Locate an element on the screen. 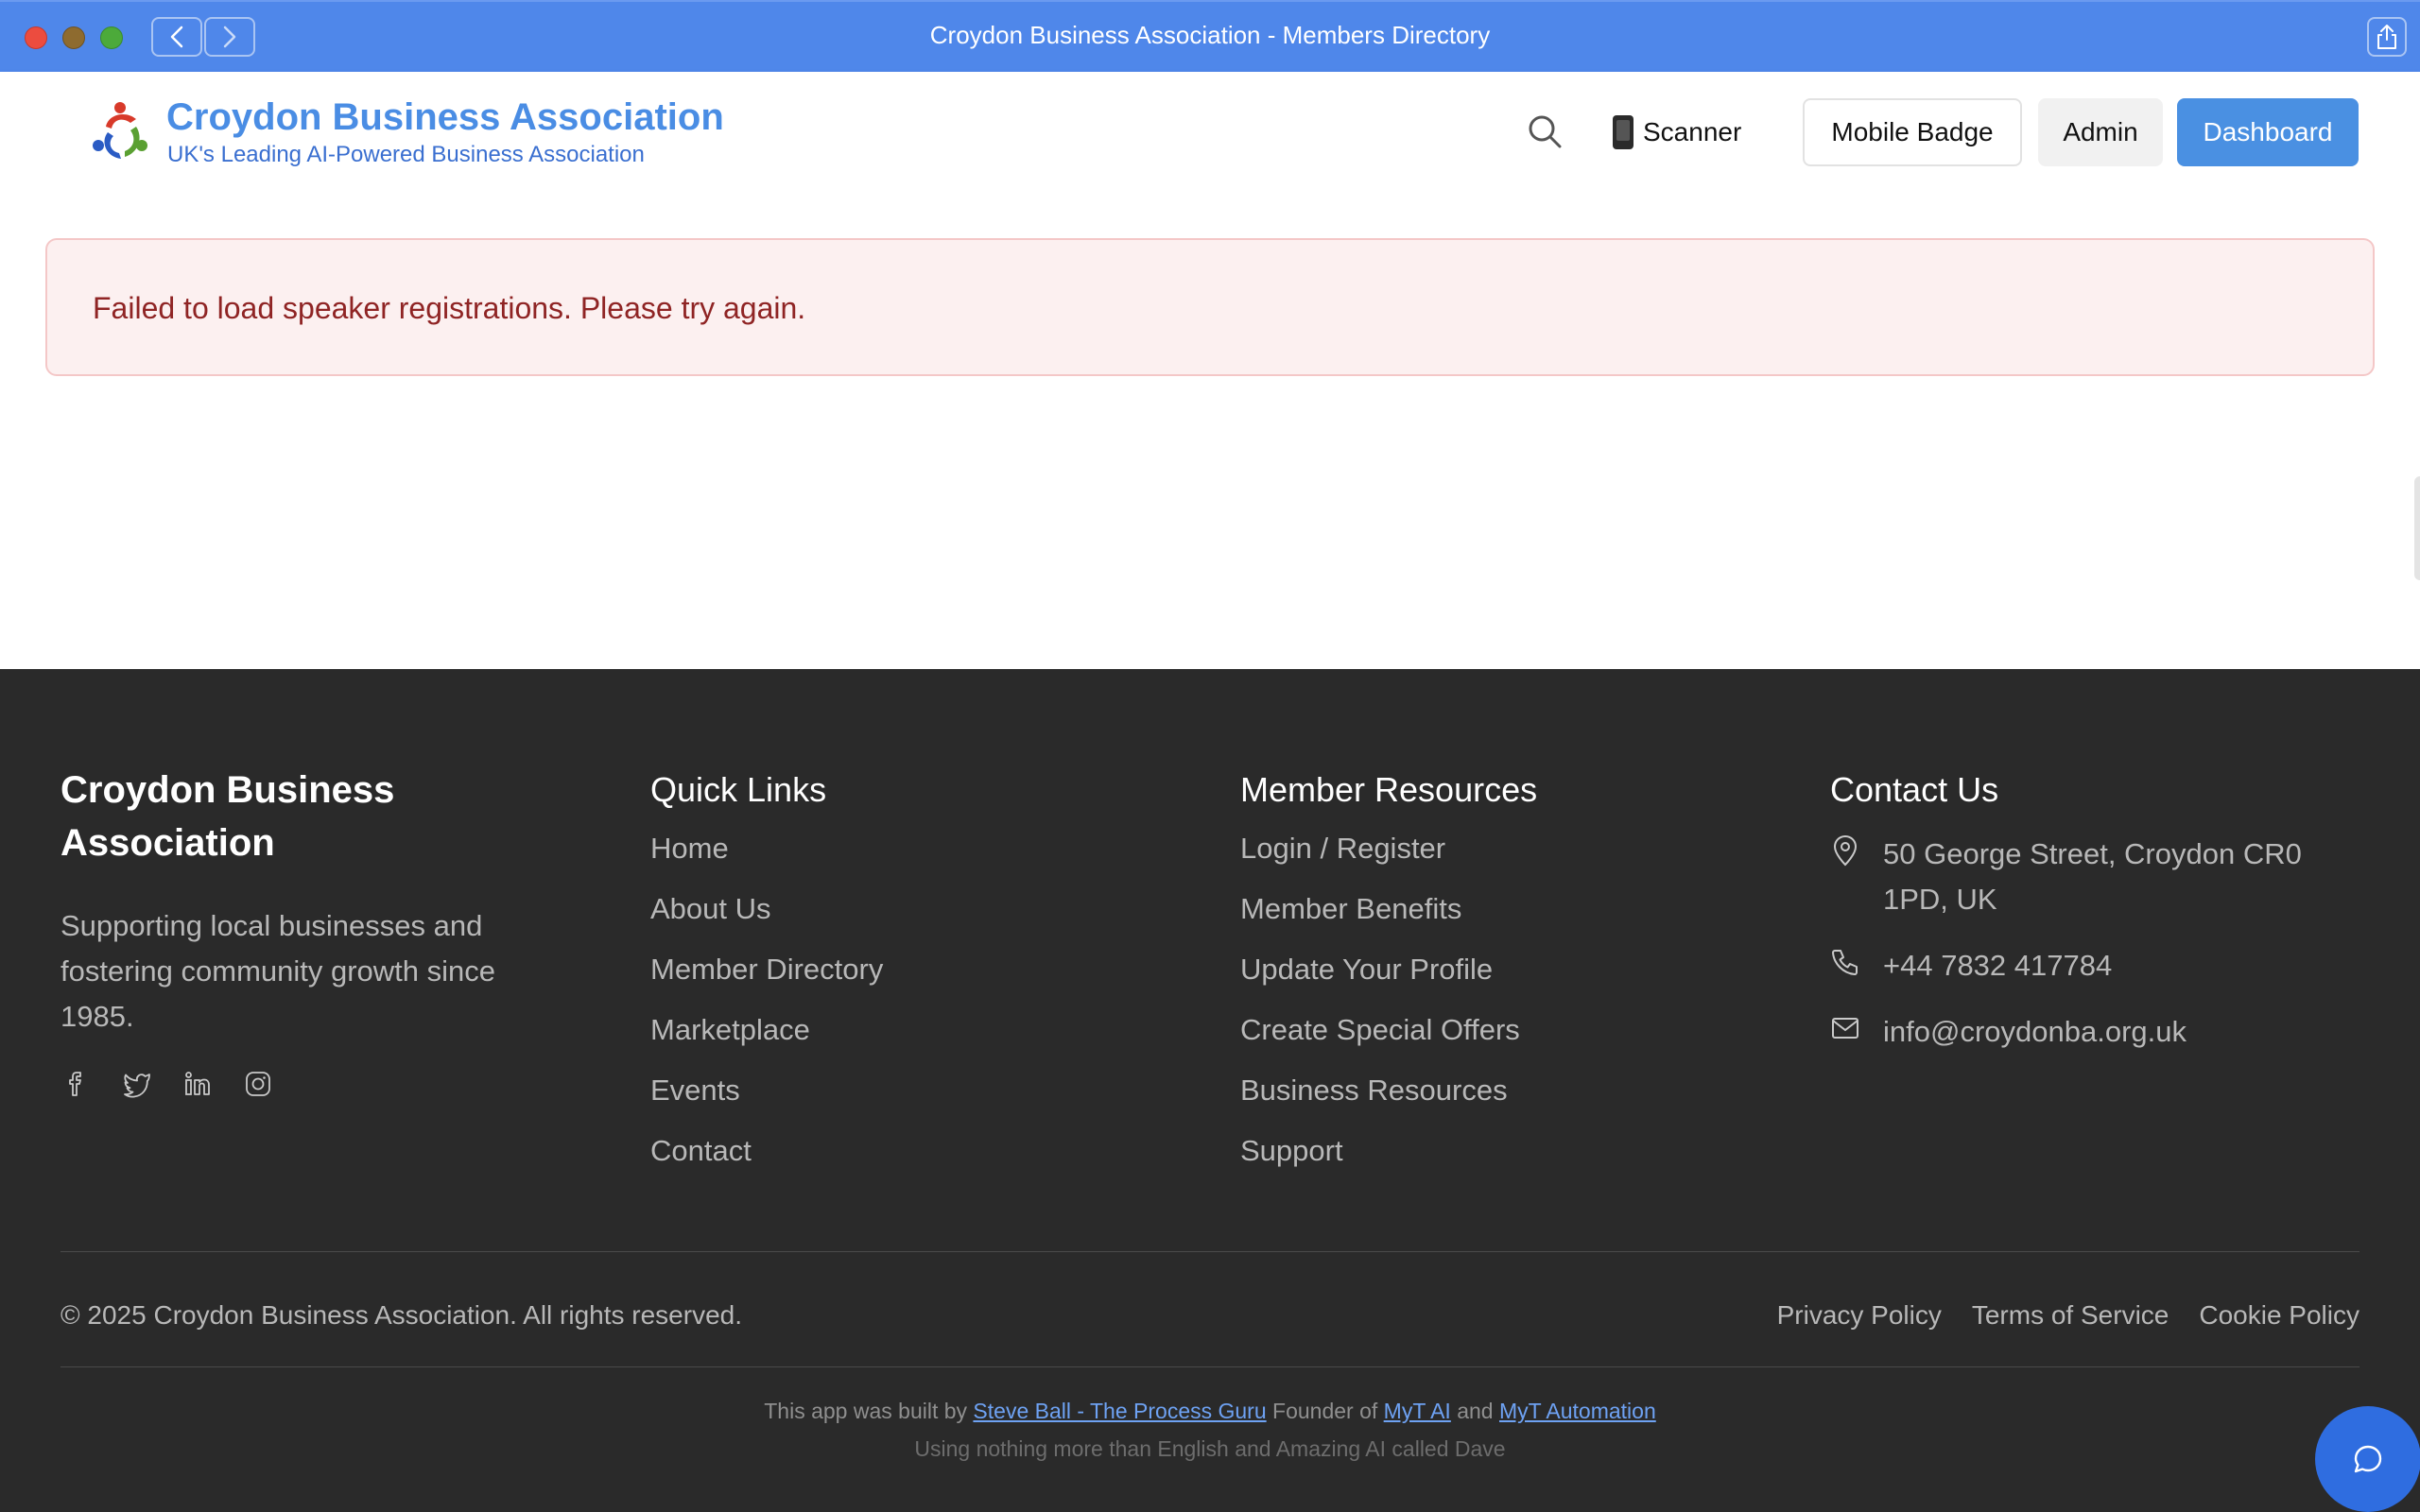 Image resolution: width=2420 pixels, height=1512 pixels. contact-phone-text: +44 7832 417784 is located at coordinates (1998, 965).